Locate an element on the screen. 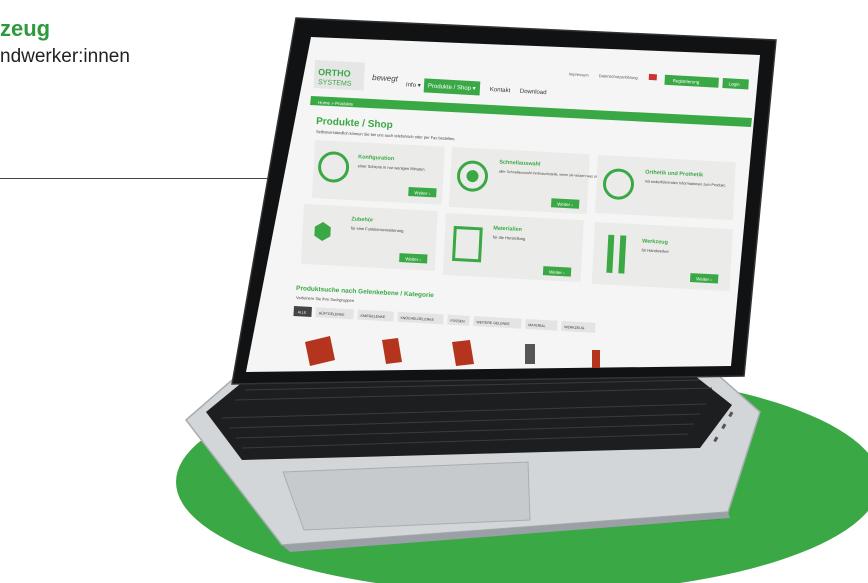 The width and height of the screenshot is (868, 583). card-6-button: Weiter › is located at coordinates (704, 279).